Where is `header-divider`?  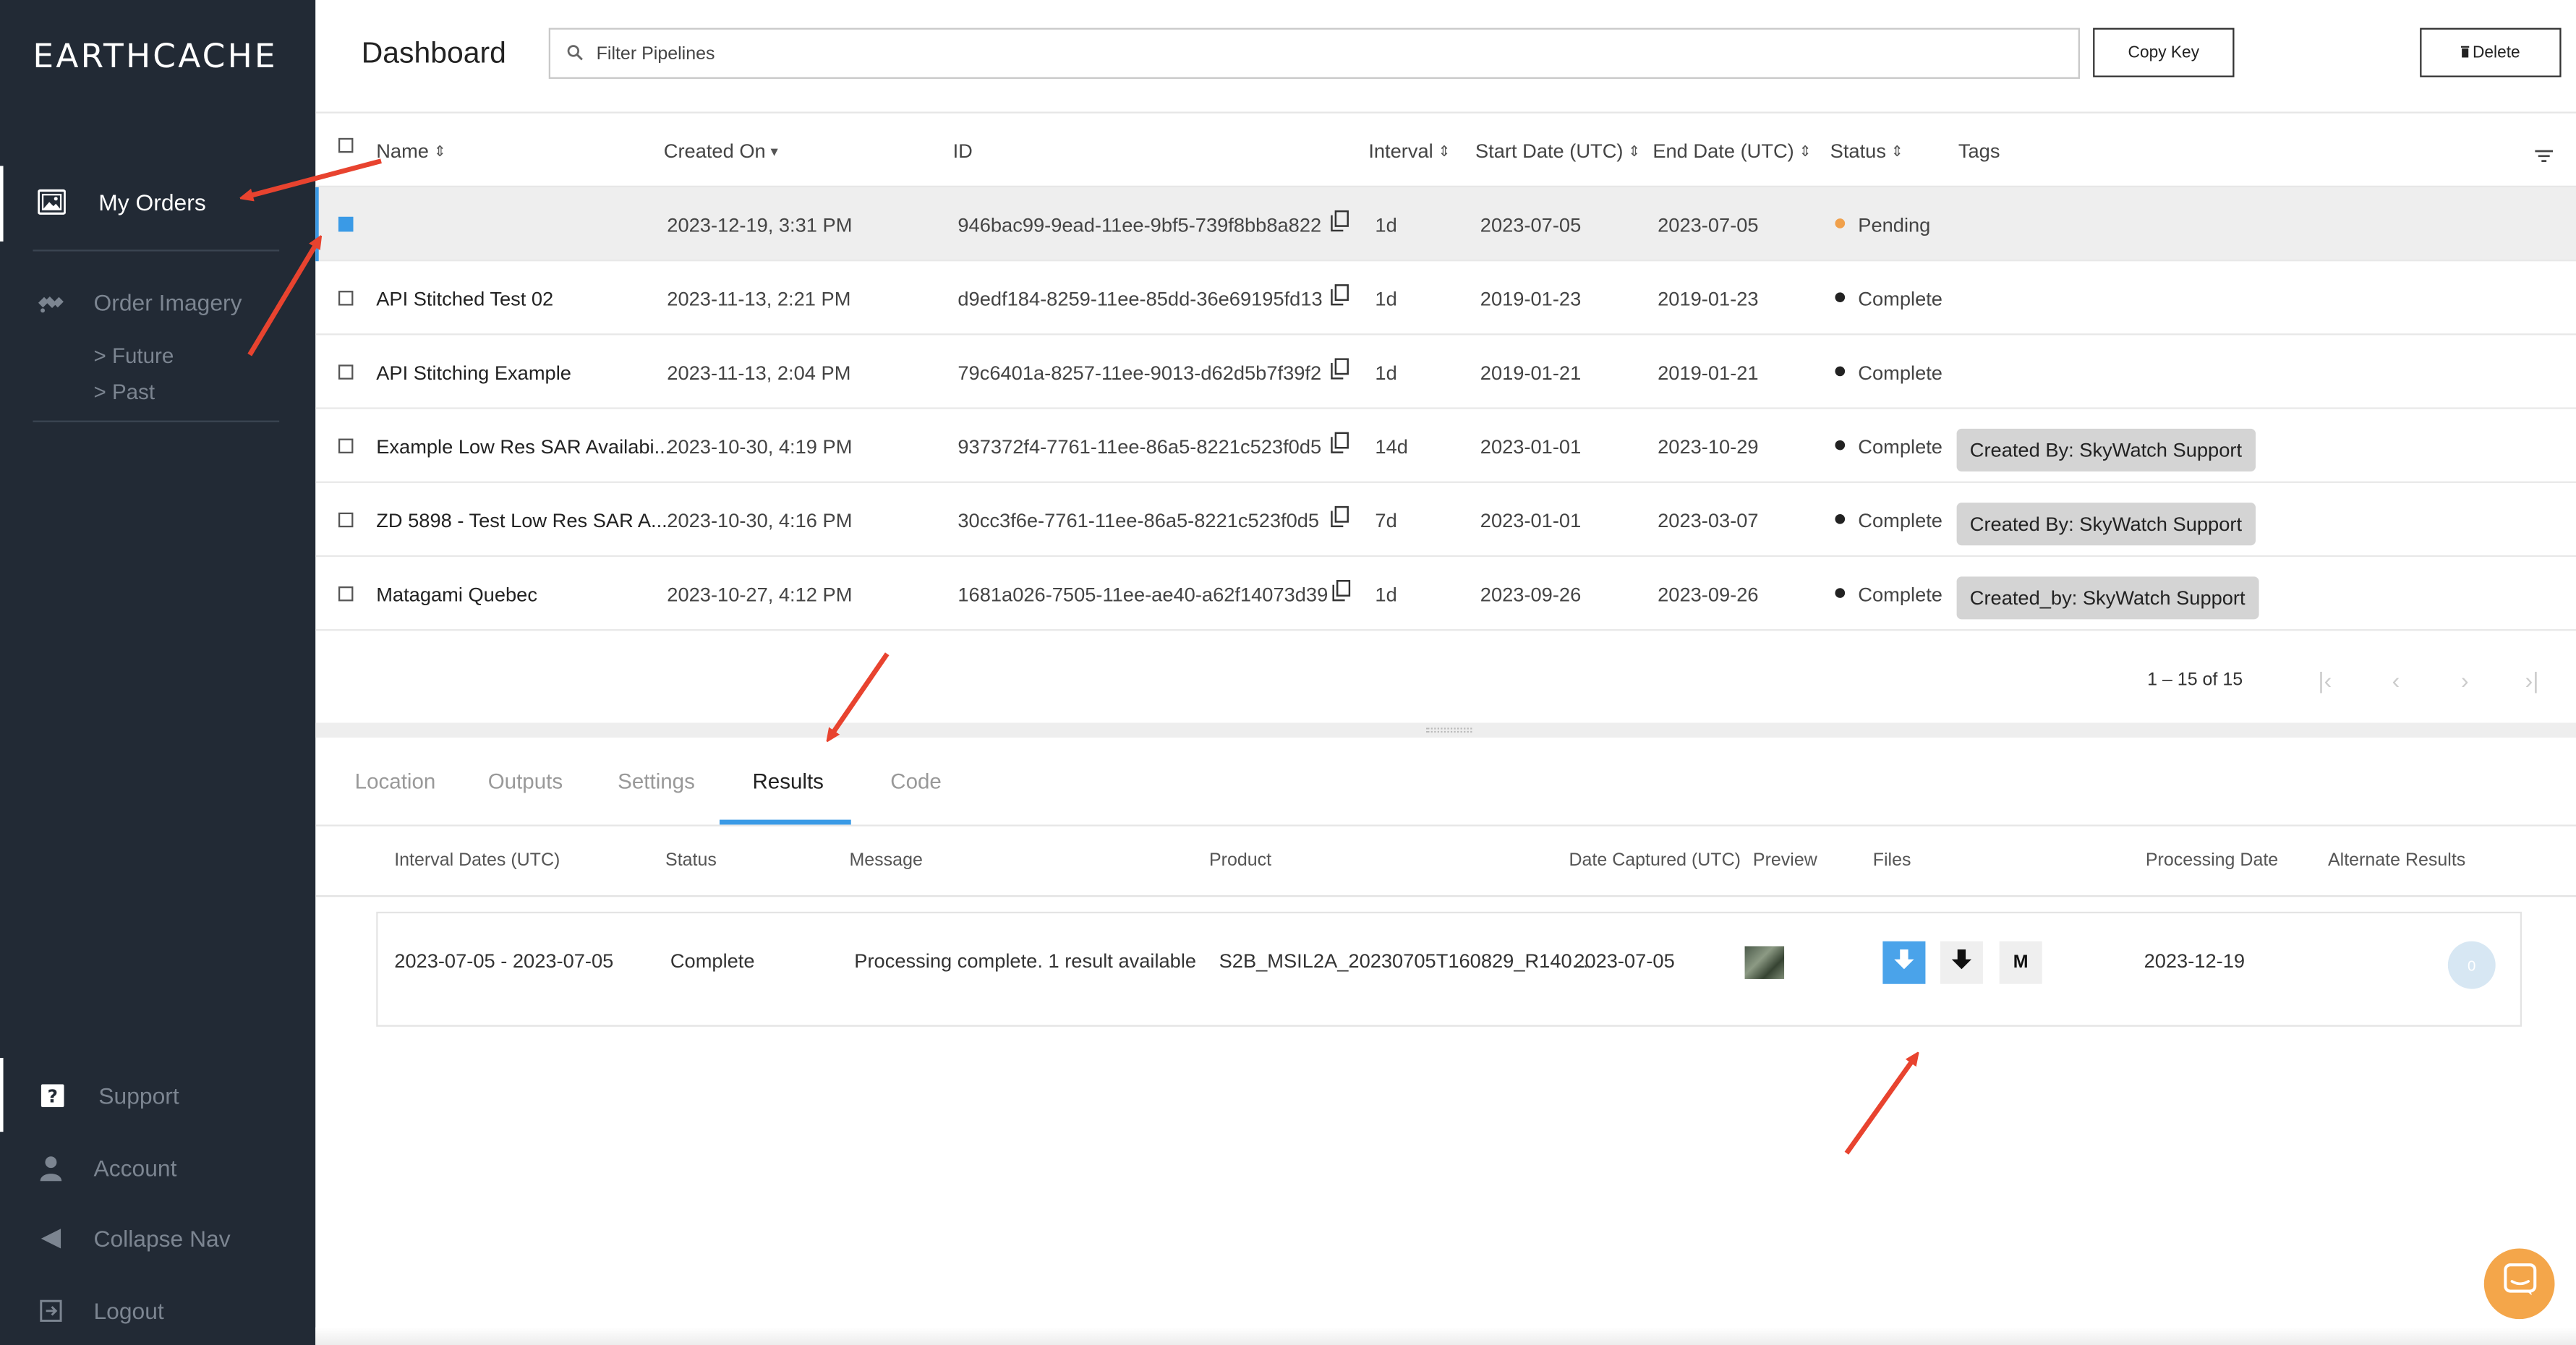
header-divider is located at coordinates (1445, 112).